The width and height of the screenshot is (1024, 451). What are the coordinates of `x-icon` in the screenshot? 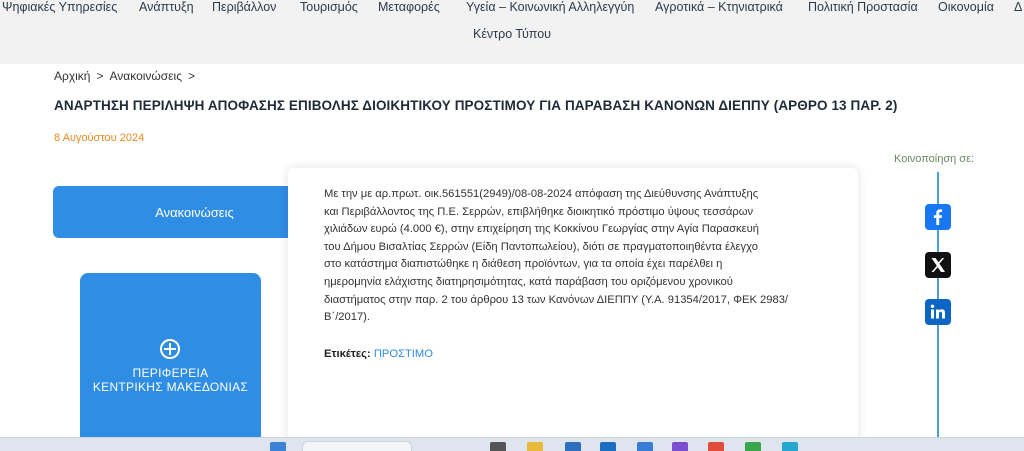 It's located at (938, 265).